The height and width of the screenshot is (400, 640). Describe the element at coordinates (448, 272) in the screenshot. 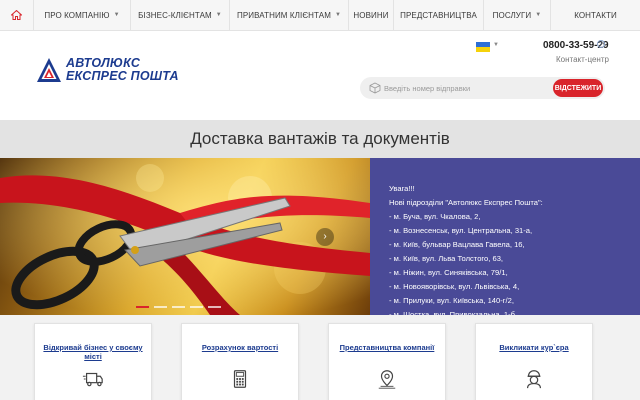

I see `notice-line: - м. Ніжин, вул. Синяківська, 79/1,` at that location.